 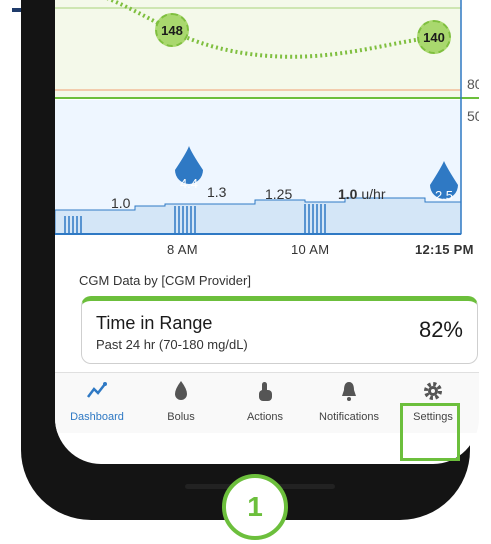 I want to click on basal-rate-label: 1.0, so click(x=121, y=203).